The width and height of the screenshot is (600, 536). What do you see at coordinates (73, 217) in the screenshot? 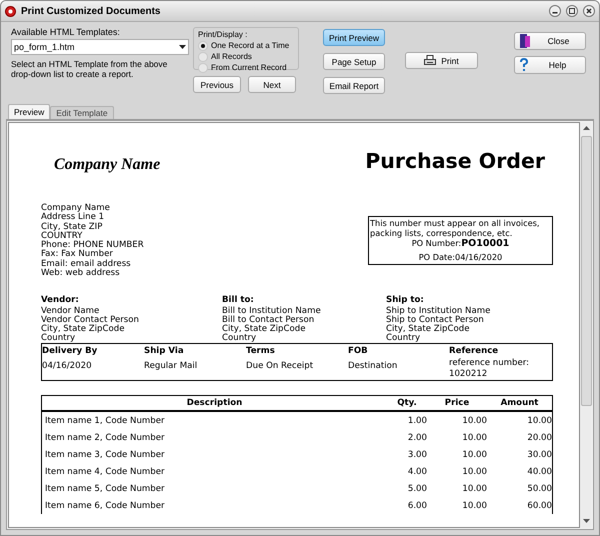
I see `address-line: Address Line 1` at bounding box center [73, 217].